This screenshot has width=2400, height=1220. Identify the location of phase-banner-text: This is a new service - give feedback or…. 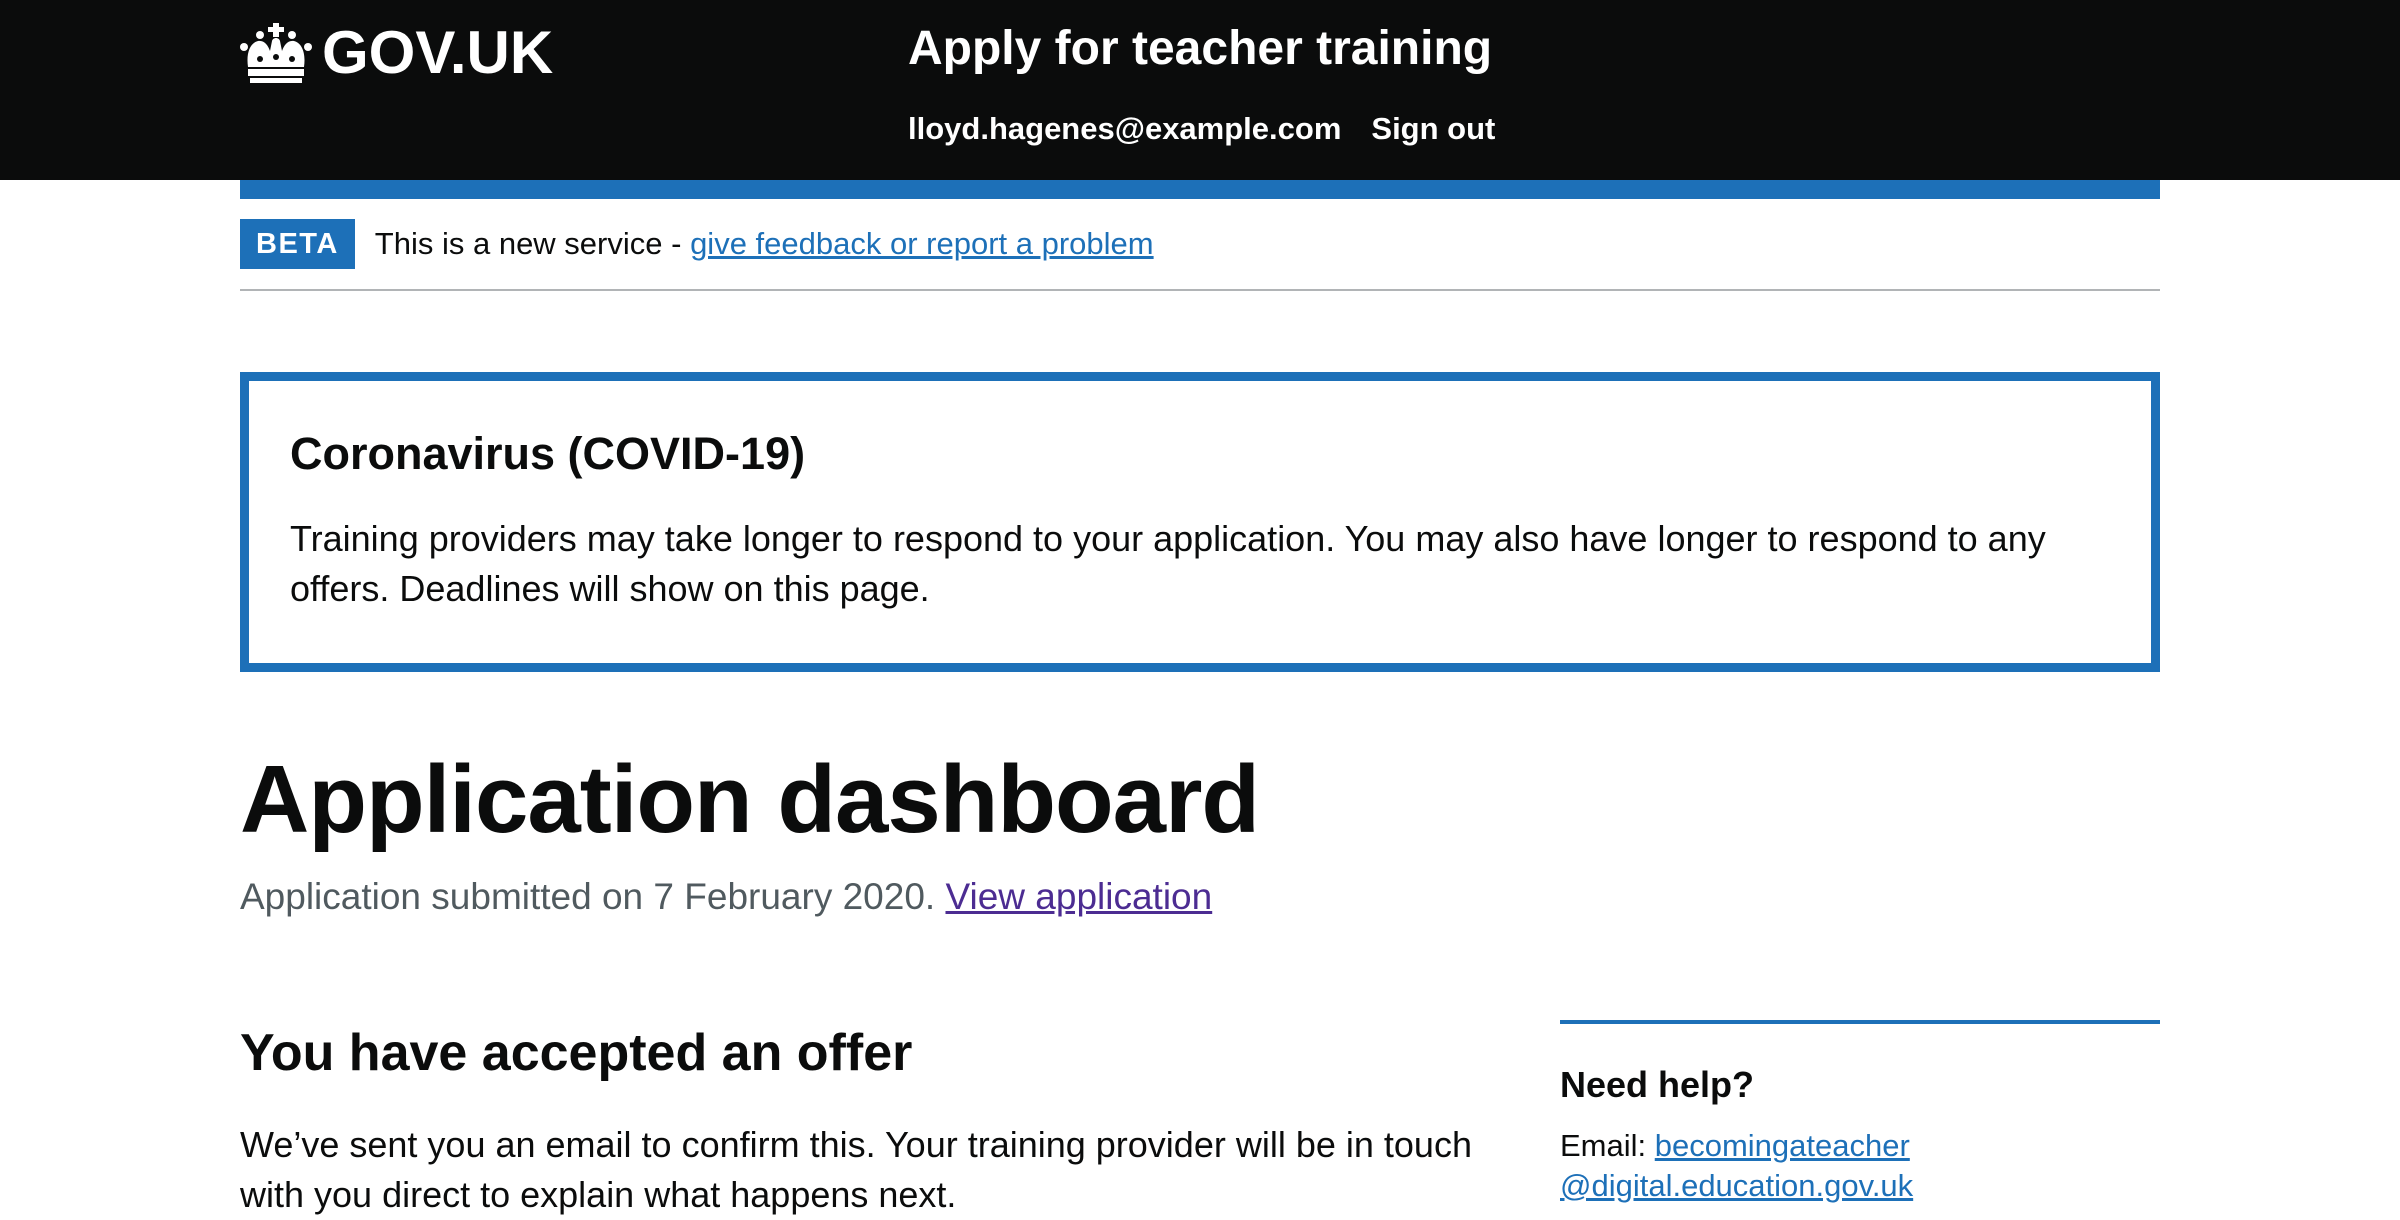
(764, 244).